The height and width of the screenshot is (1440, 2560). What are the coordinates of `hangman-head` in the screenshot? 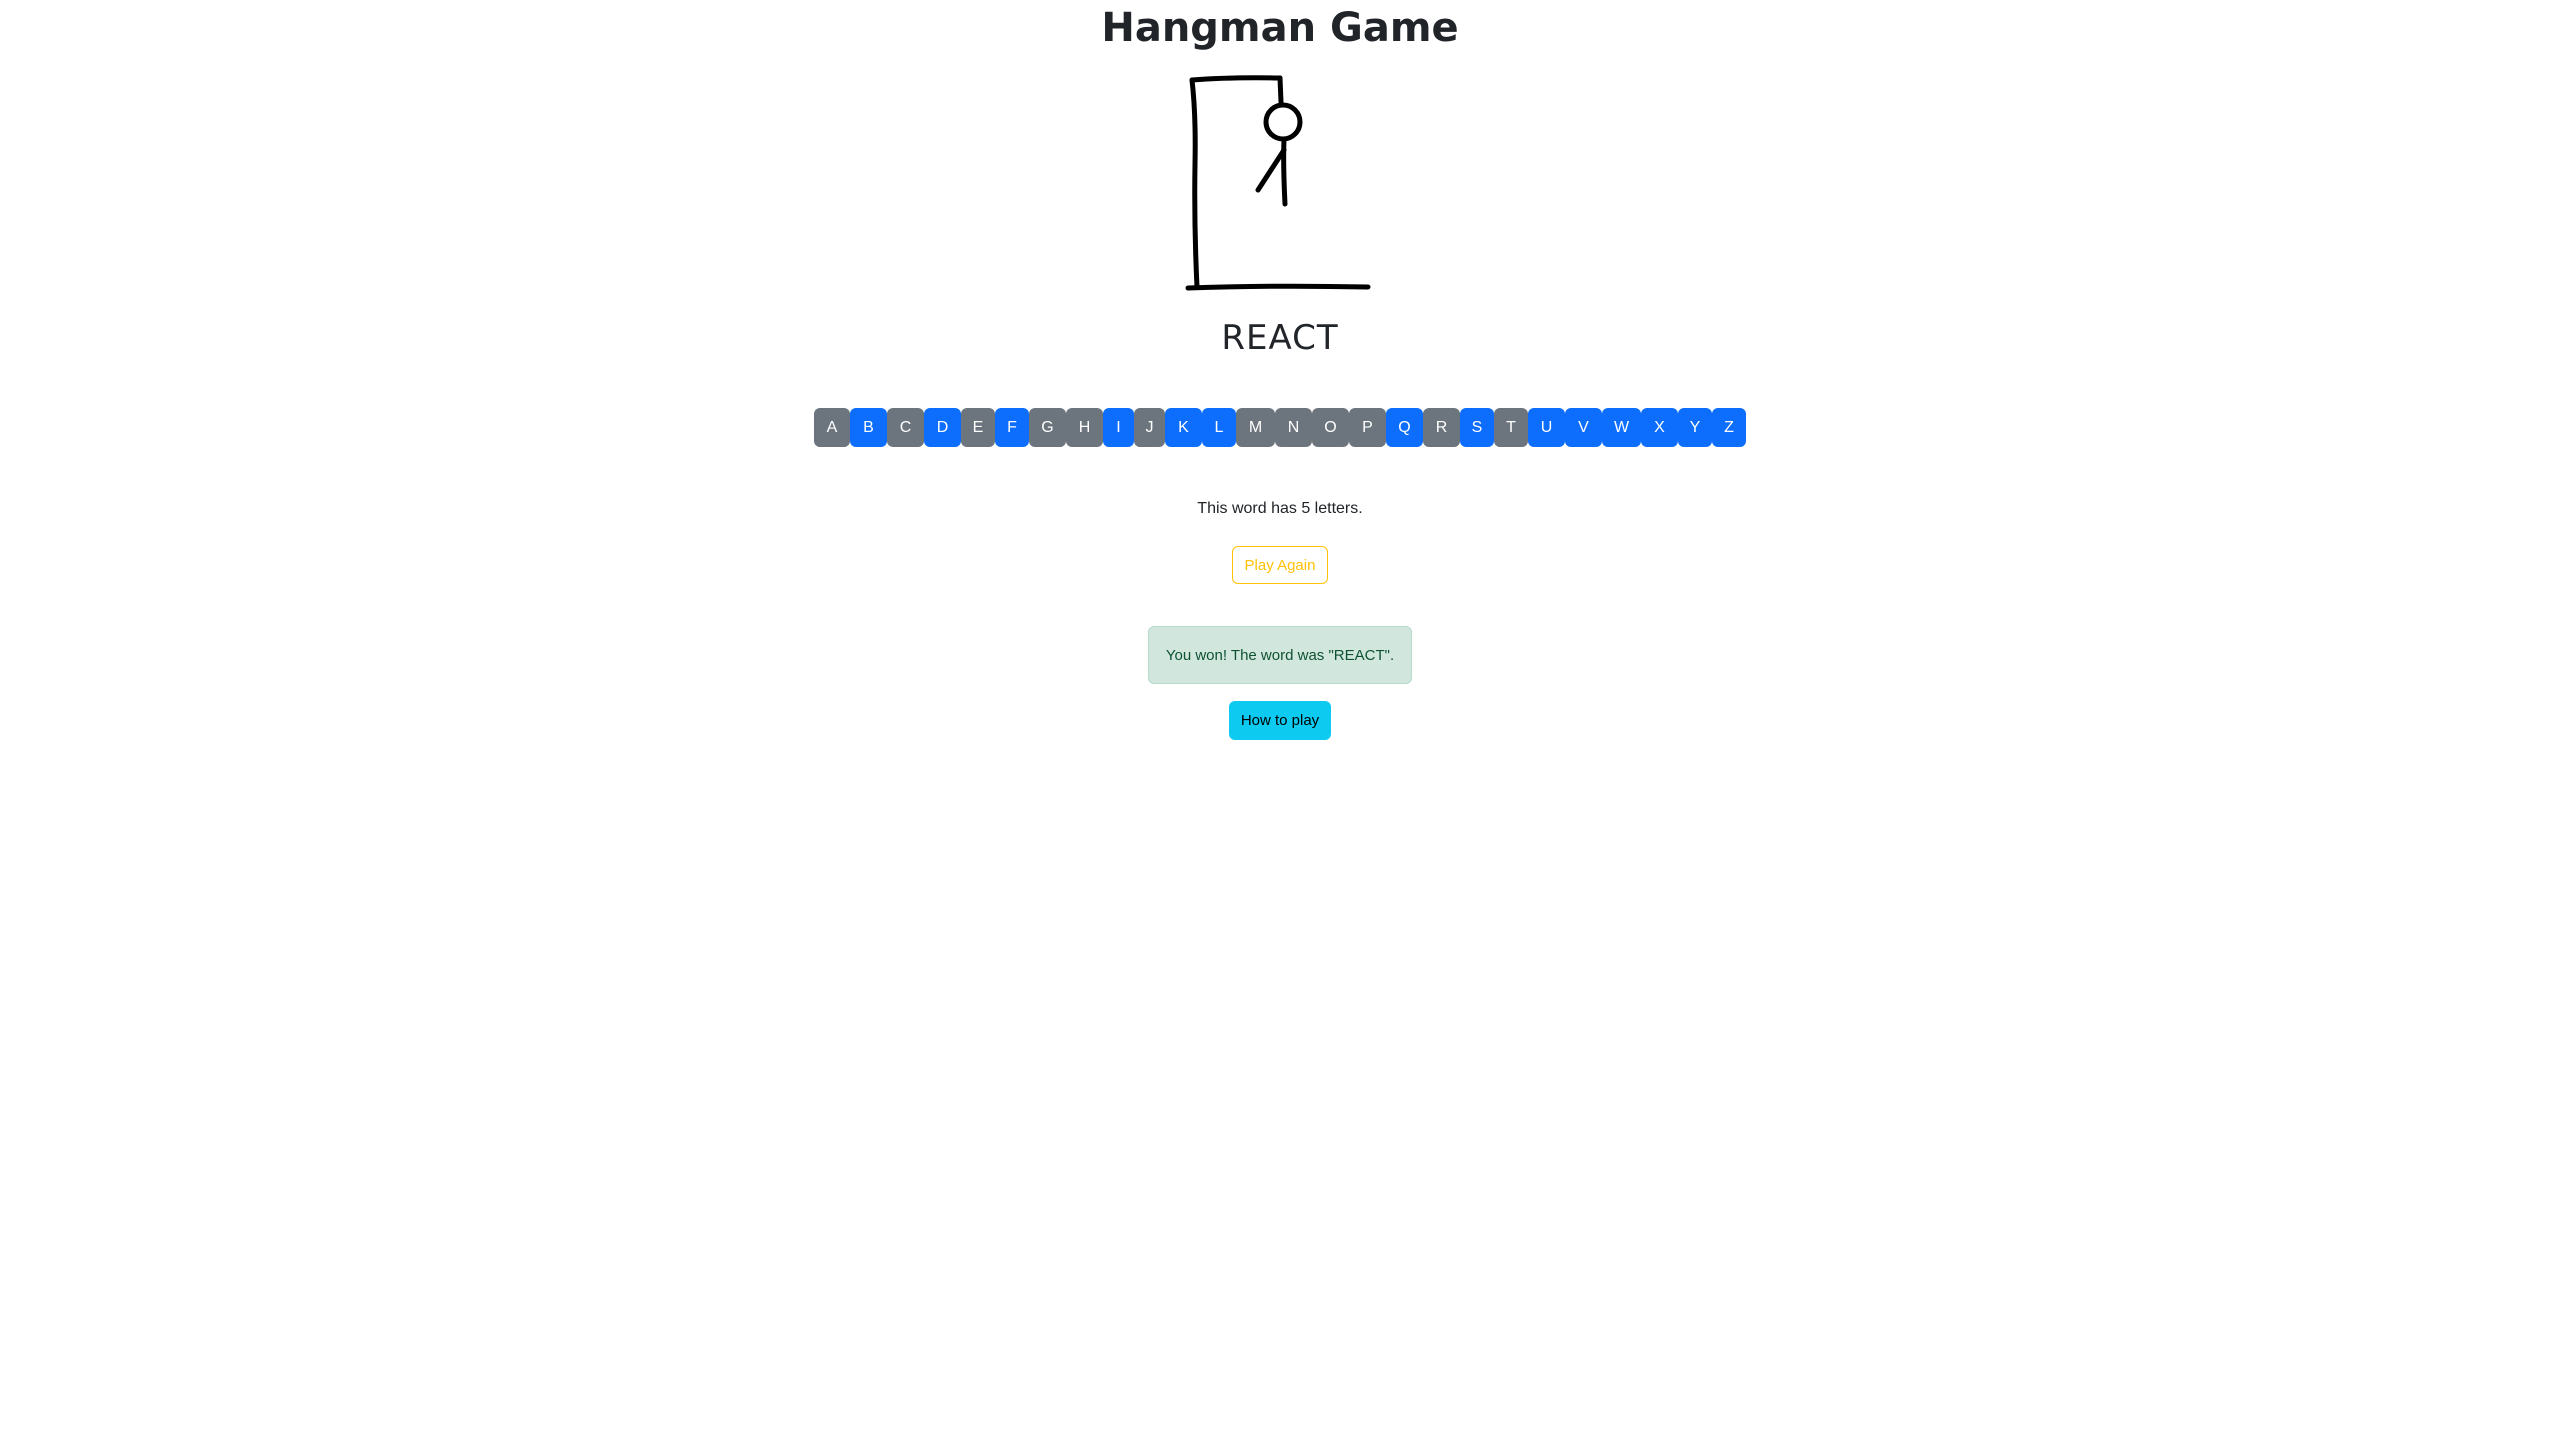 It's located at (1283, 122).